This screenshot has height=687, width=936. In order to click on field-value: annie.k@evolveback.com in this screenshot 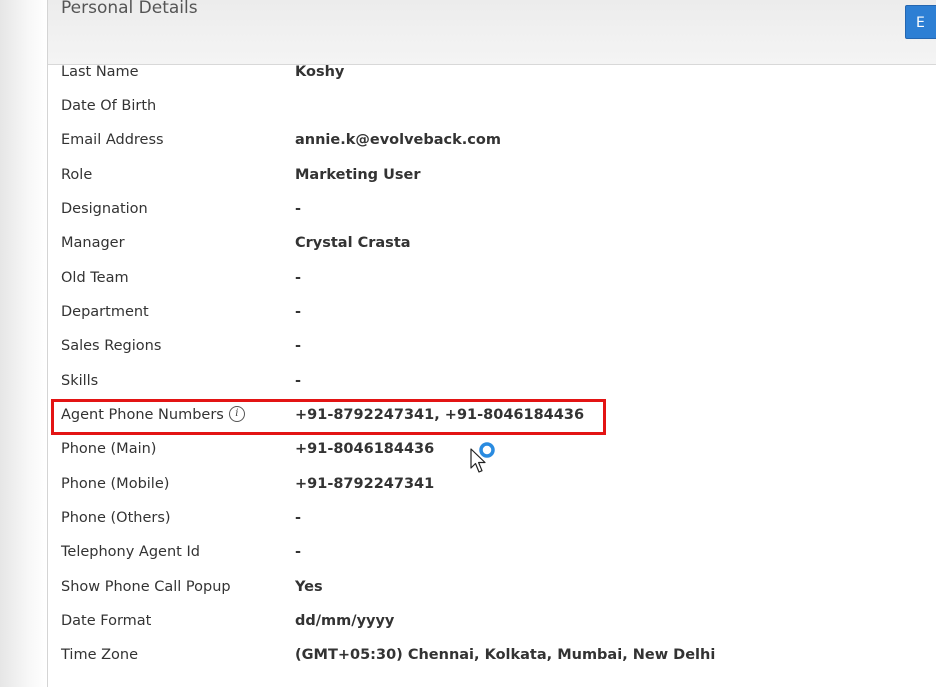, I will do `click(398, 140)`.